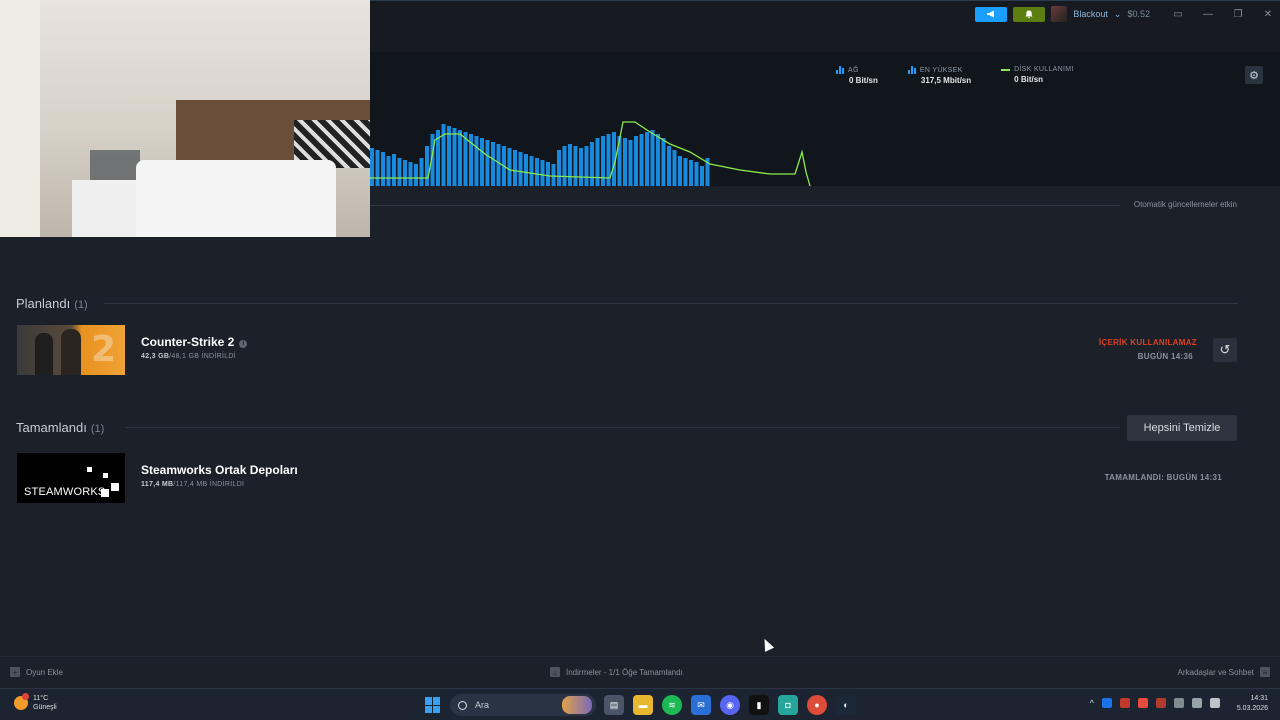  I want to click on restart-button: ↺, so click(1225, 350).